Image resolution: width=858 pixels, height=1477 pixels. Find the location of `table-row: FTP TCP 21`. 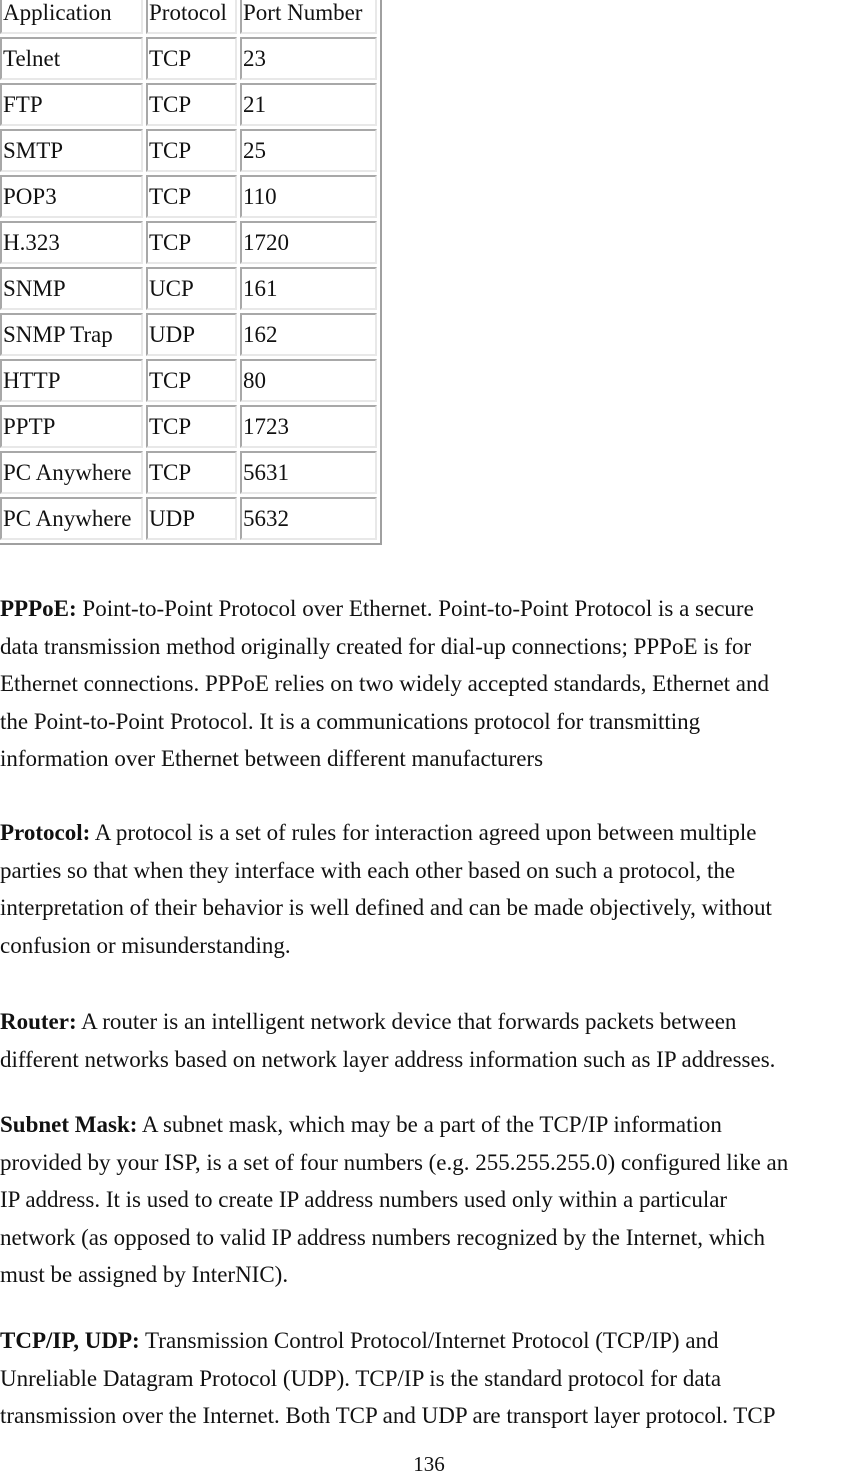

table-row: FTP TCP 21 is located at coordinates (188, 104).